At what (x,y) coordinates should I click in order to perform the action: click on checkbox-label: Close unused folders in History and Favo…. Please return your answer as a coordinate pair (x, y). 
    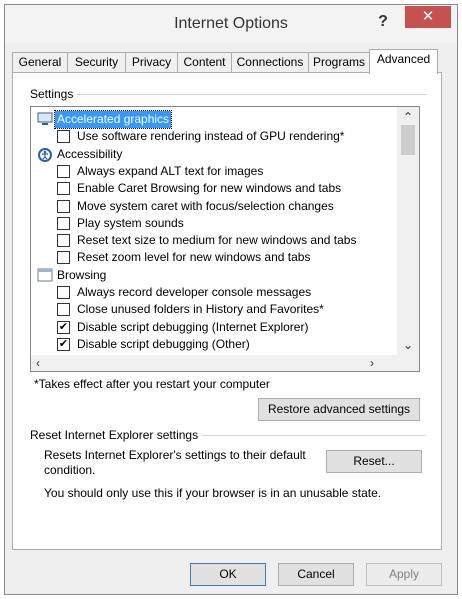
    Looking at the image, I should click on (200, 309).